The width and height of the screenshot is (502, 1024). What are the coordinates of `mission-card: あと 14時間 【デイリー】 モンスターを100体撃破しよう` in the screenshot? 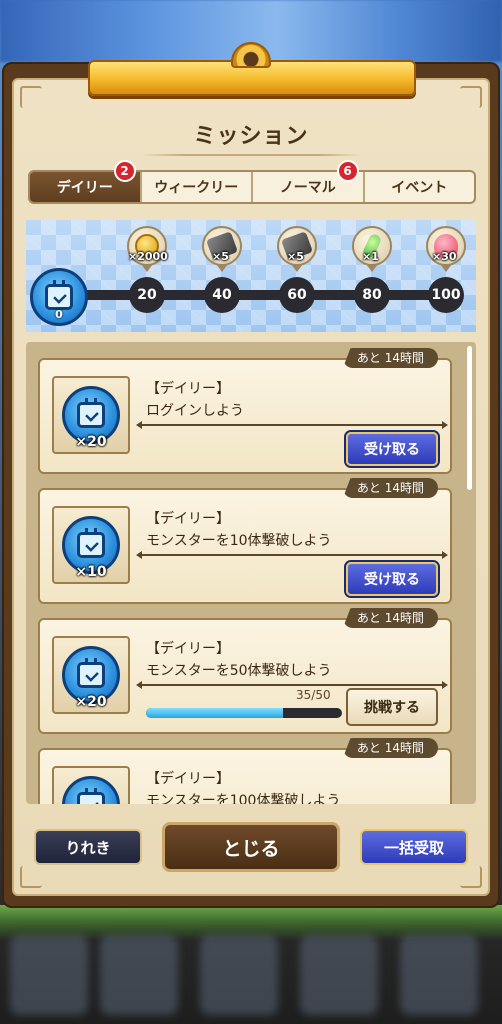 It's located at (245, 771).